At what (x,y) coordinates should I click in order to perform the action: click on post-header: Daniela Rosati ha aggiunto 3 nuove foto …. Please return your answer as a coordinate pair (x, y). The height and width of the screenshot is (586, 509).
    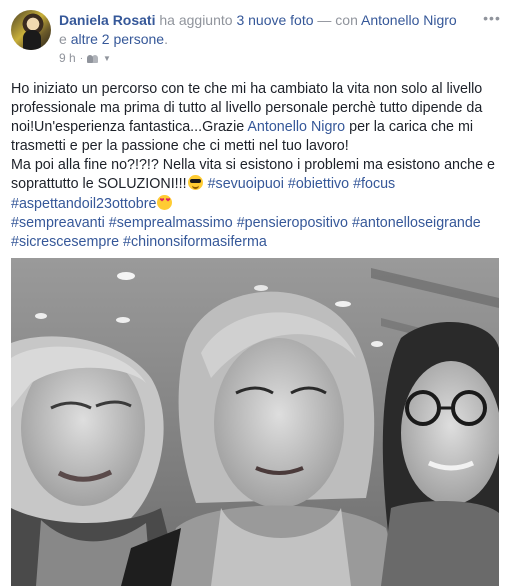
    Looking at the image, I should click on (256, 37).